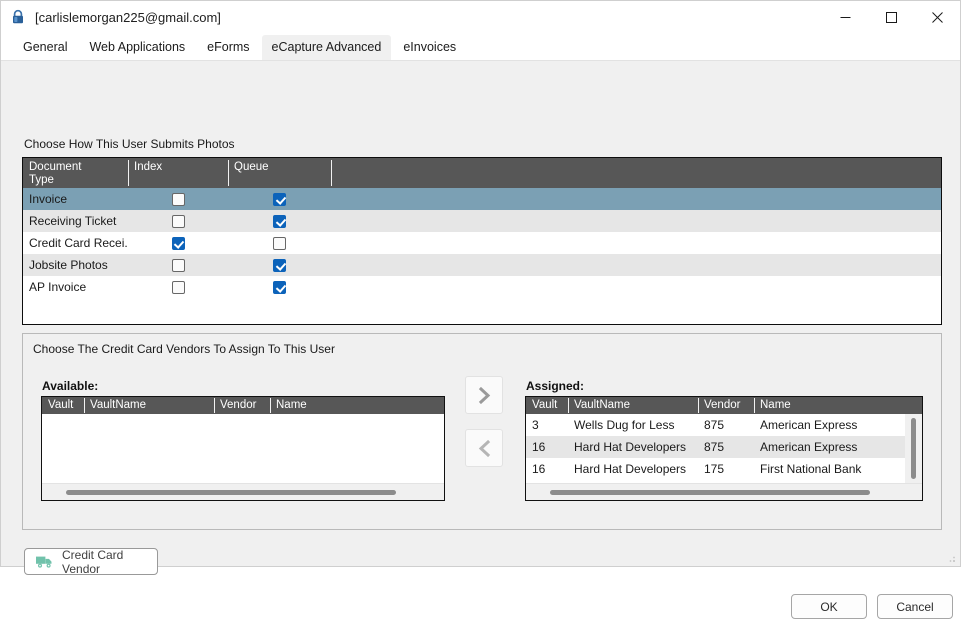  I want to click on credit-card-vendor-label: Credit Card Vendor, so click(93, 561).